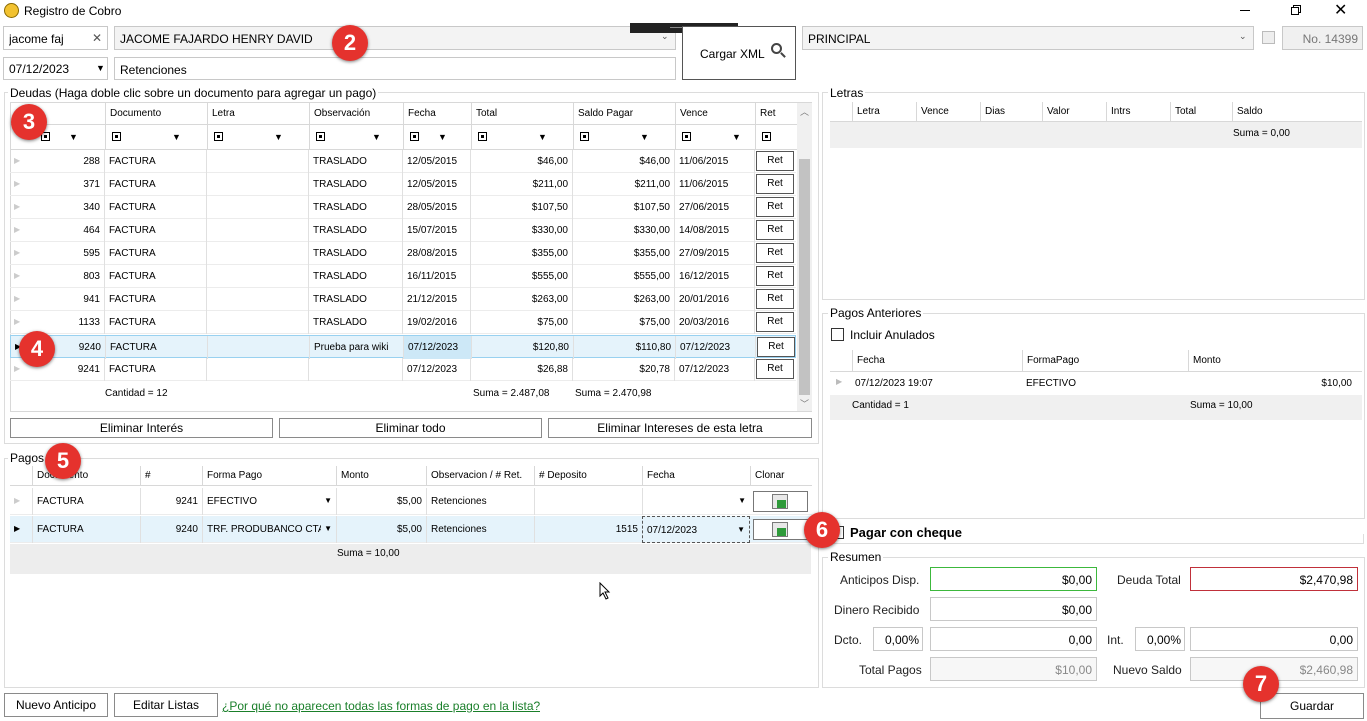 This screenshot has width=1367, height=721. I want to click on col-observacion: Observación, so click(356, 114).